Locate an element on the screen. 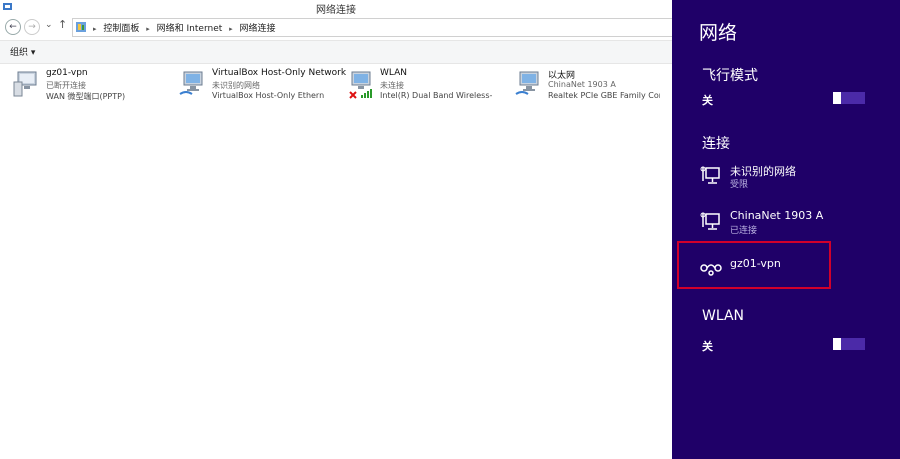 The height and width of the screenshot is (459, 900). navigation-bar: ← → ⌄ ↑ ▸ 控制面板 ▸ 网络和 Internet ▸ 网络连接 is located at coordinates (336, 27).